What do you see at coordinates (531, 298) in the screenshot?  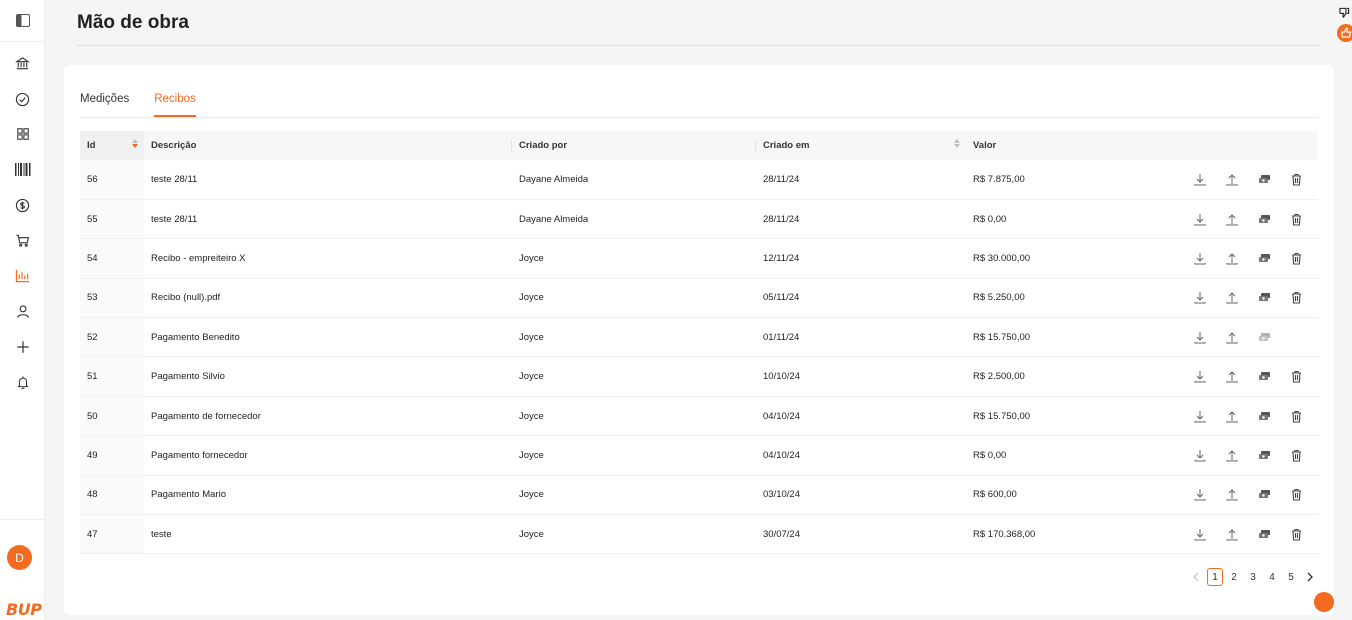 I see `cell-criado-por: Joyce` at bounding box center [531, 298].